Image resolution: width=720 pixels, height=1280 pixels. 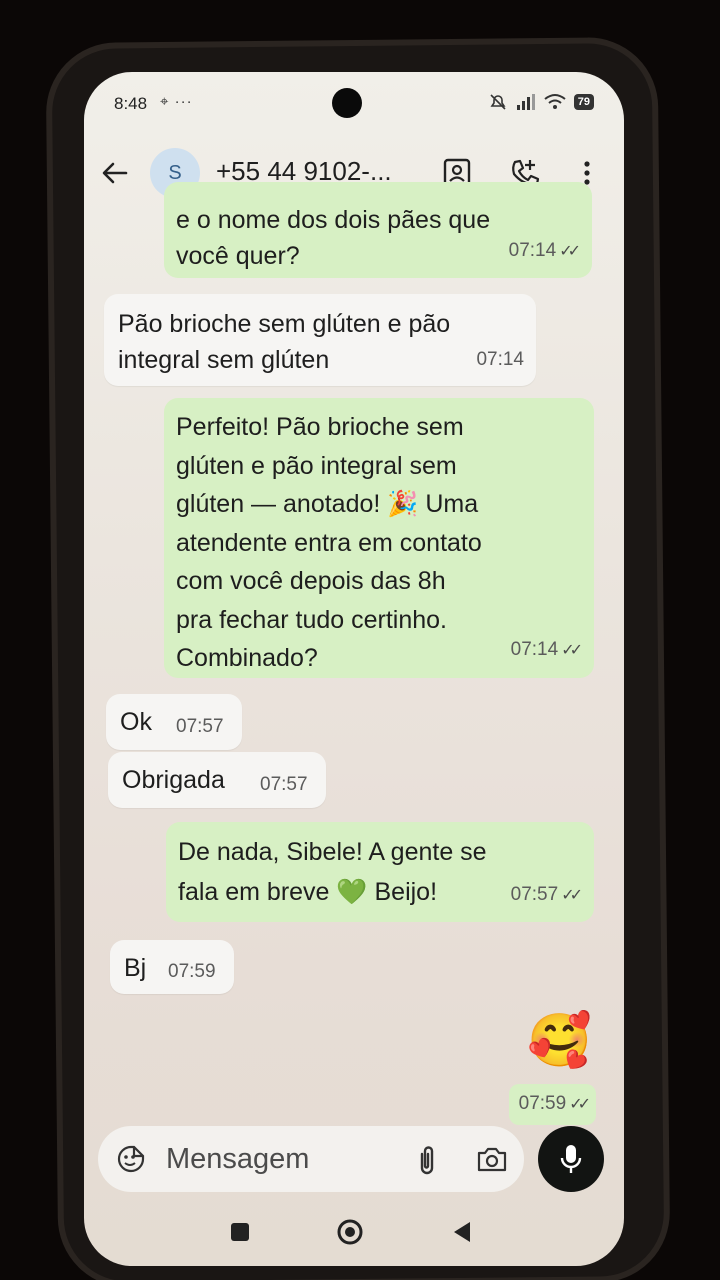 I want to click on message-text: Pão brioche sem glúten e pão, so click(x=284, y=324).